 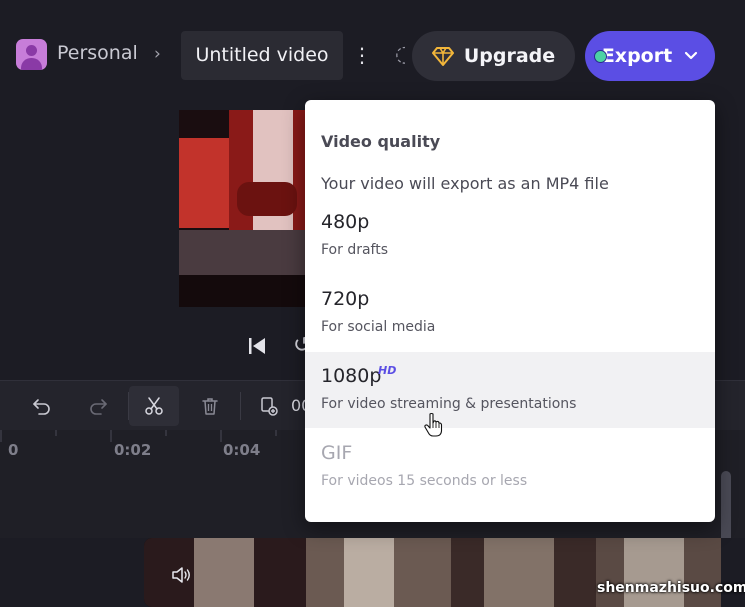 What do you see at coordinates (257, 346) in the screenshot?
I see `skip-back-icon` at bounding box center [257, 346].